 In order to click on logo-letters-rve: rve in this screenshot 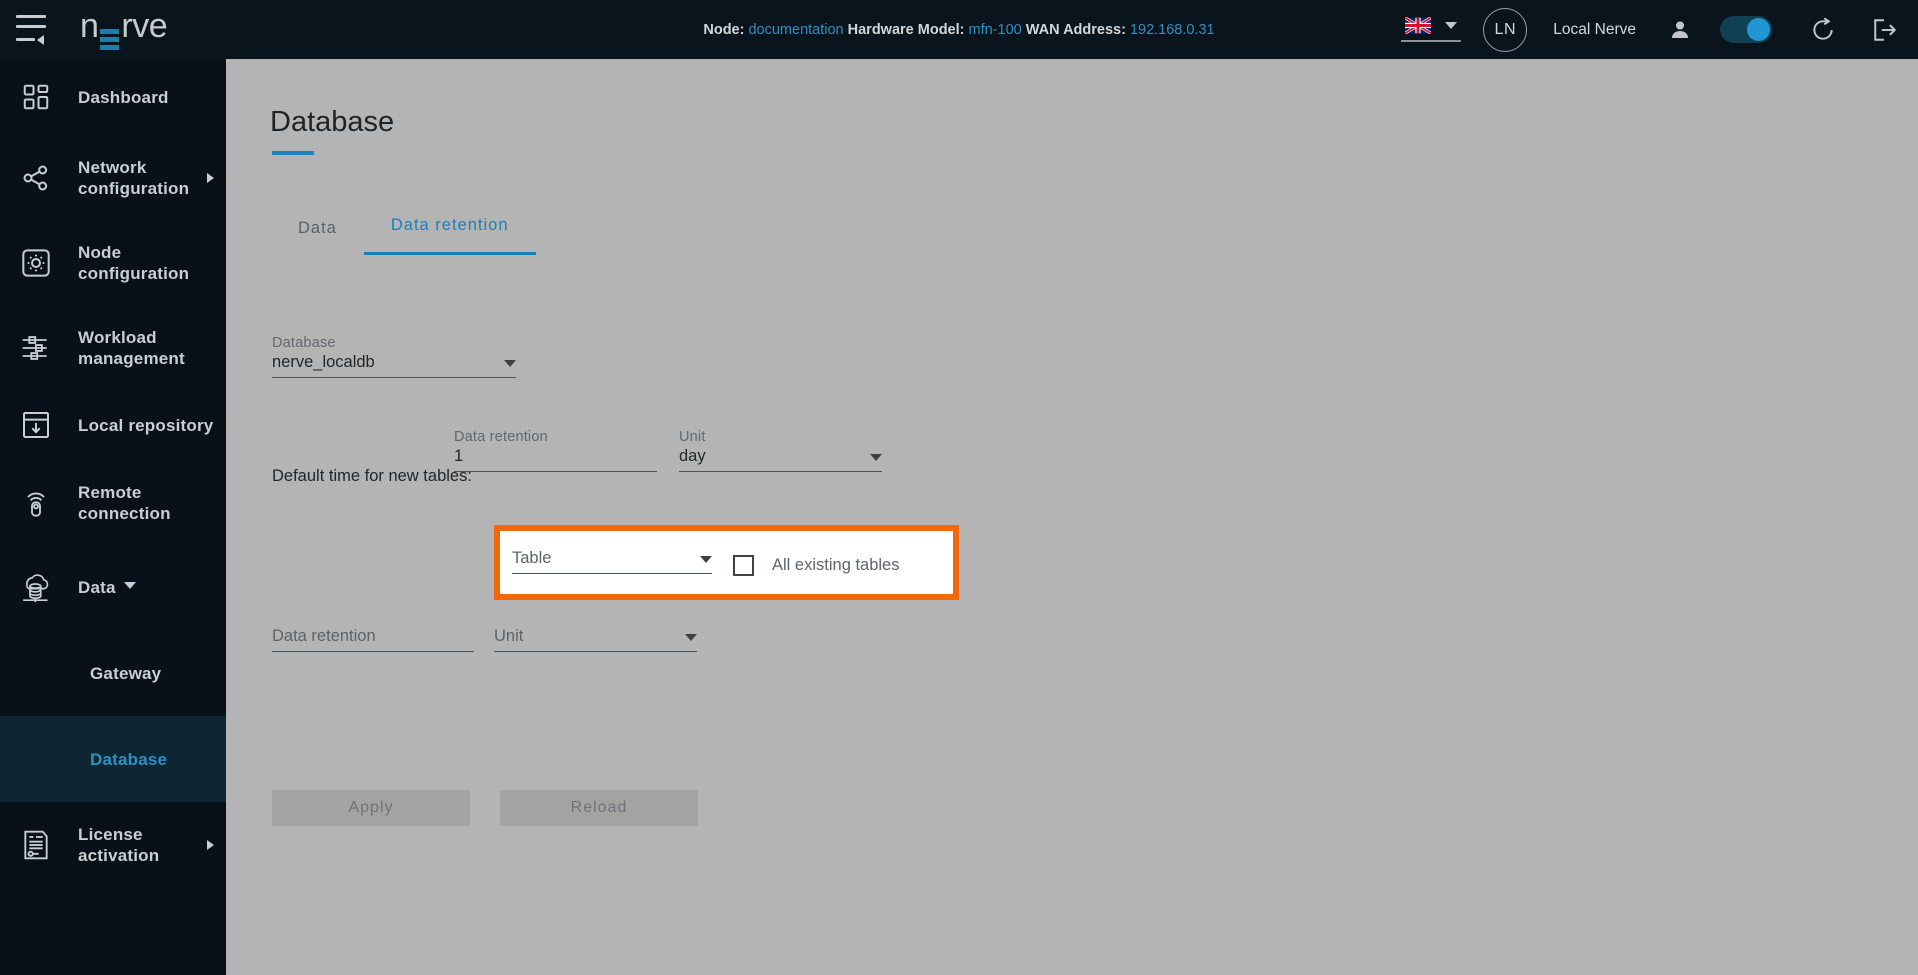, I will do `click(144, 25)`.